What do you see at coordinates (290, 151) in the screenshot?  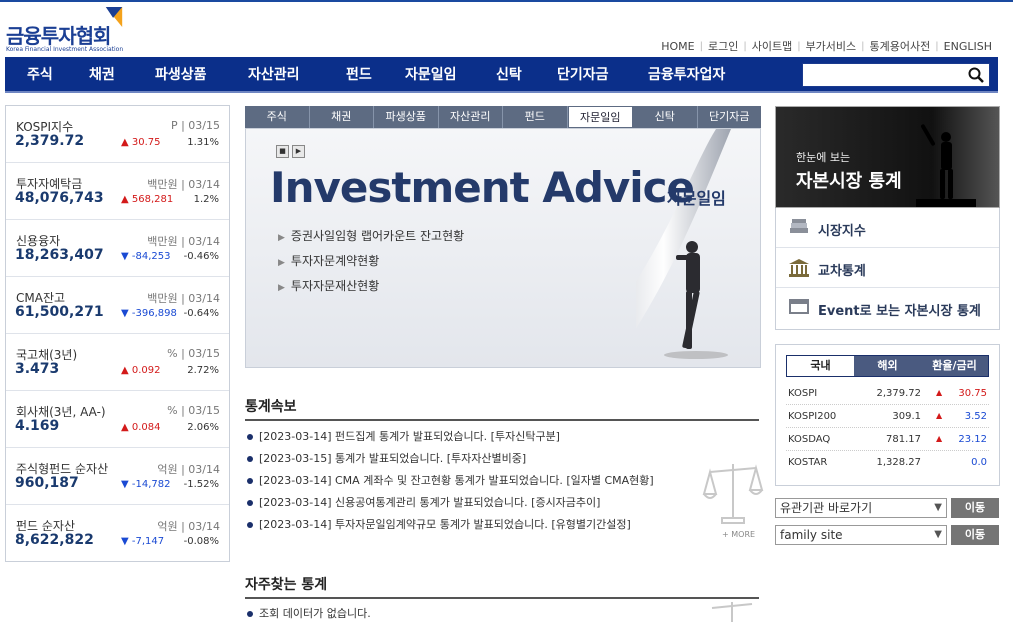 I see `slideshow-controls: ■ ▶` at bounding box center [290, 151].